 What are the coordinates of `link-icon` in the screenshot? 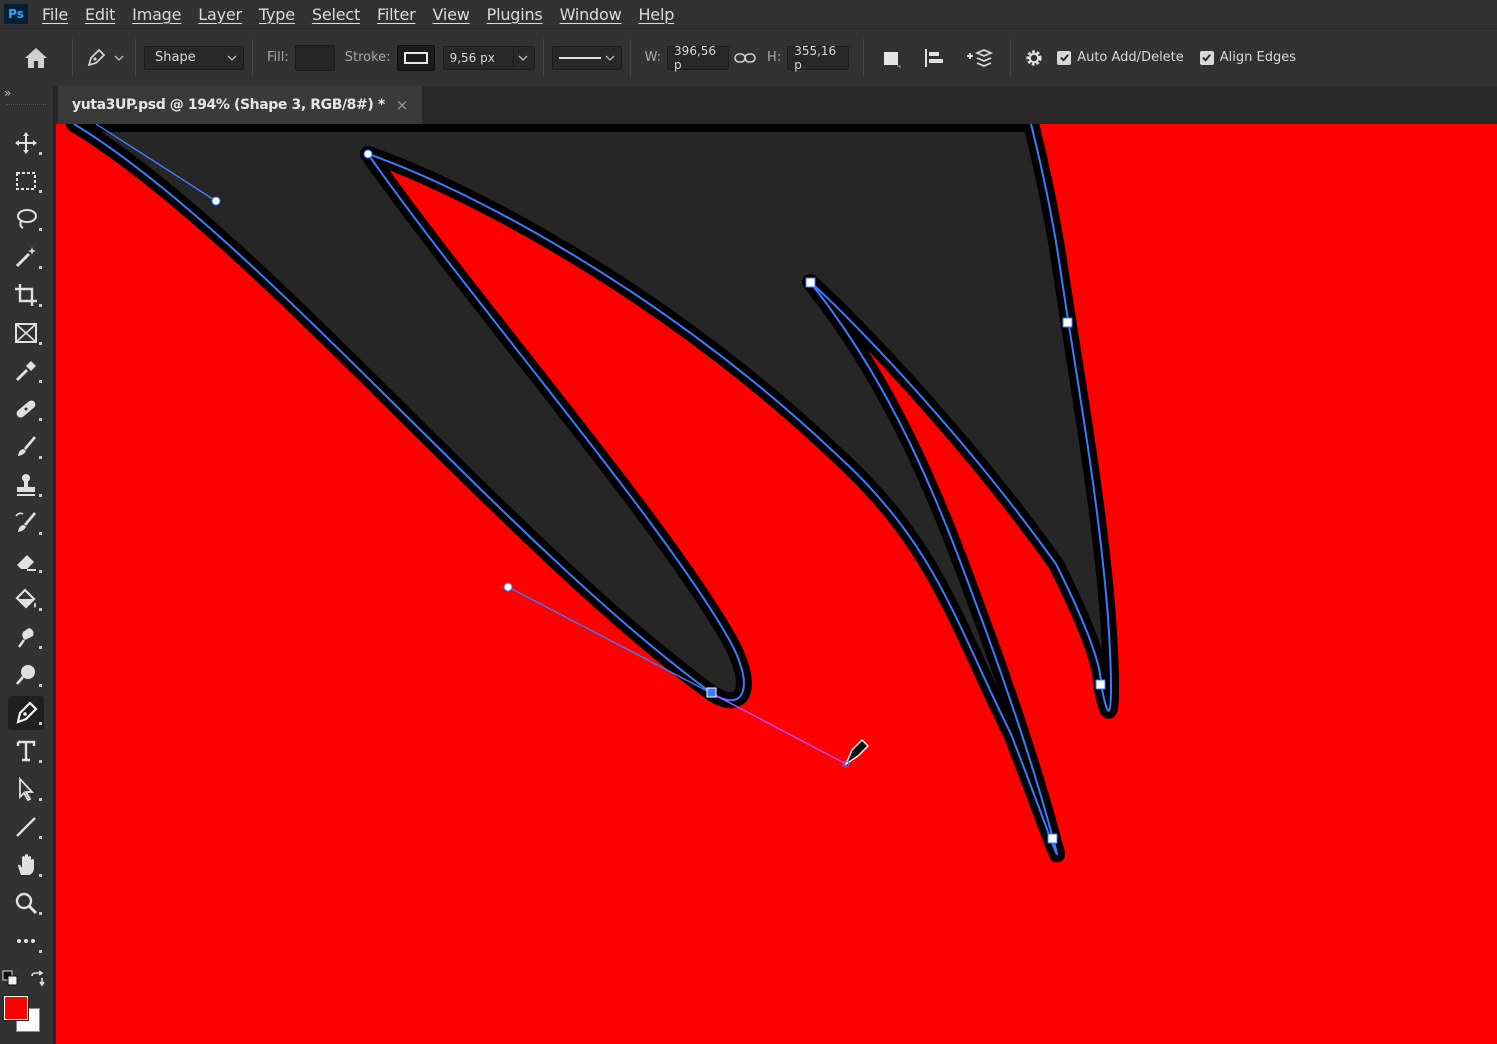 It's located at (745, 58).